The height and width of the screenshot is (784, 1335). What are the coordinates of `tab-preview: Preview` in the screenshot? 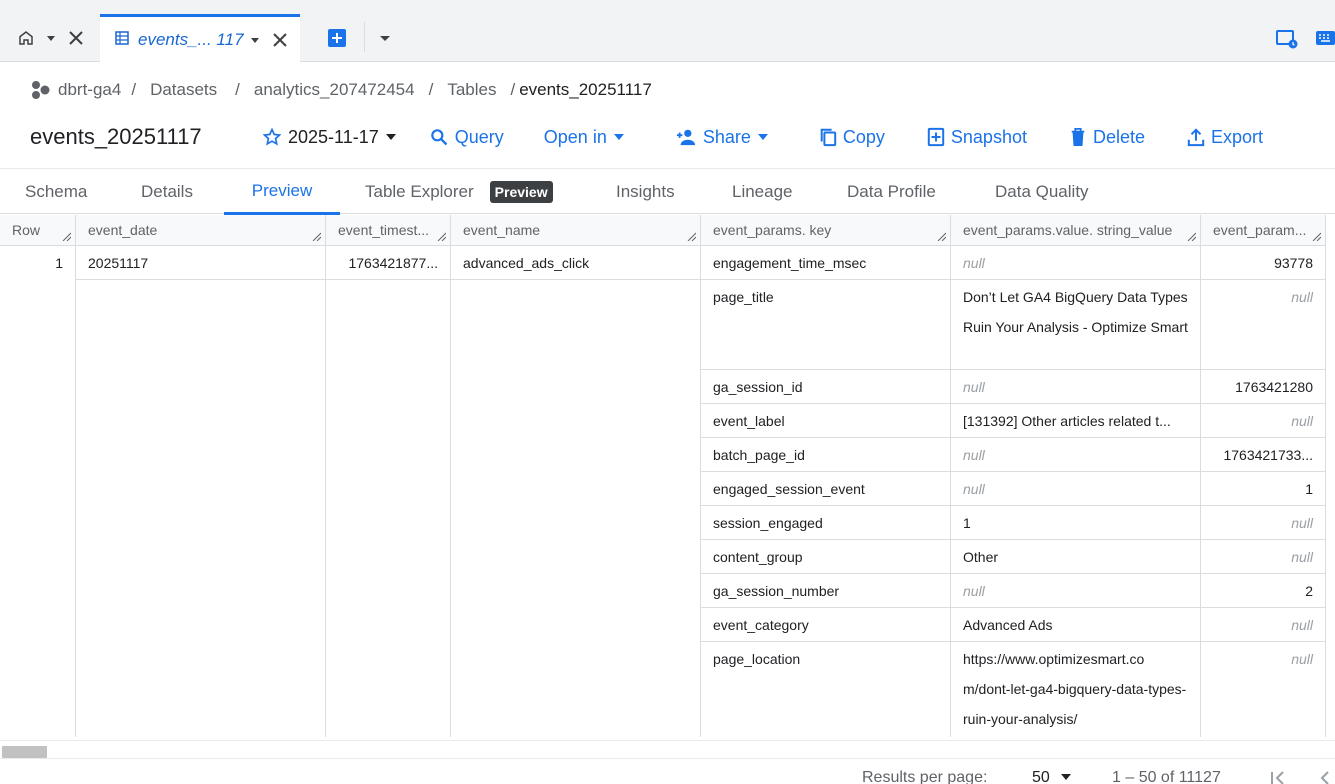 It's located at (282, 192).